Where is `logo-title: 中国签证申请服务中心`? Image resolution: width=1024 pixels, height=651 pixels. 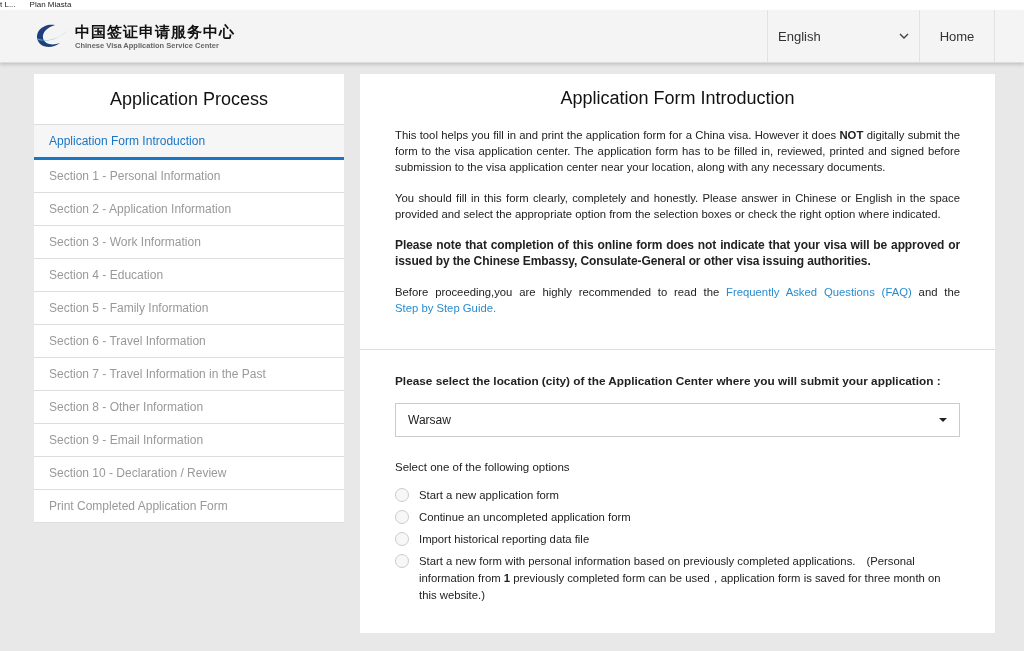 logo-title: 中国签证申请服务中心 is located at coordinates (155, 31).